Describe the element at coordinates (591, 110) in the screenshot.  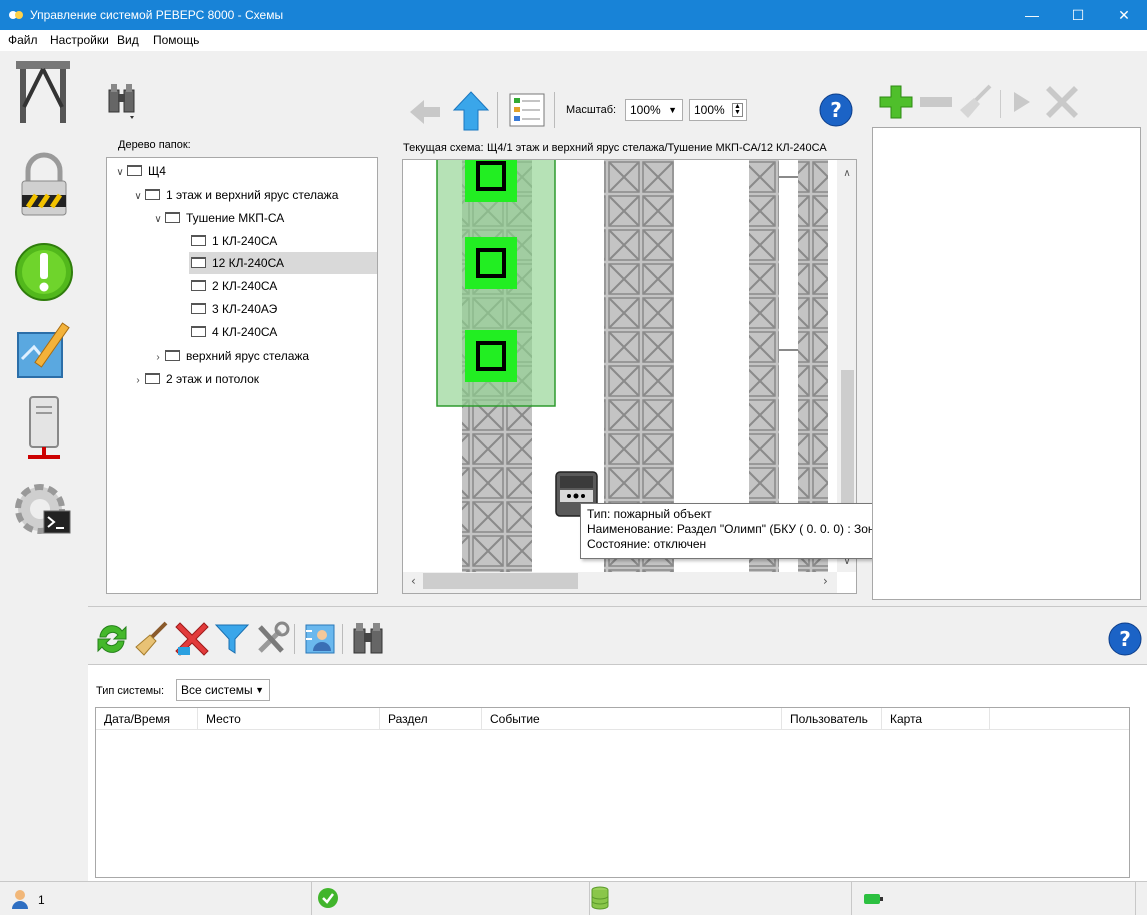
I see `scale-label: Масштаб:` at that location.